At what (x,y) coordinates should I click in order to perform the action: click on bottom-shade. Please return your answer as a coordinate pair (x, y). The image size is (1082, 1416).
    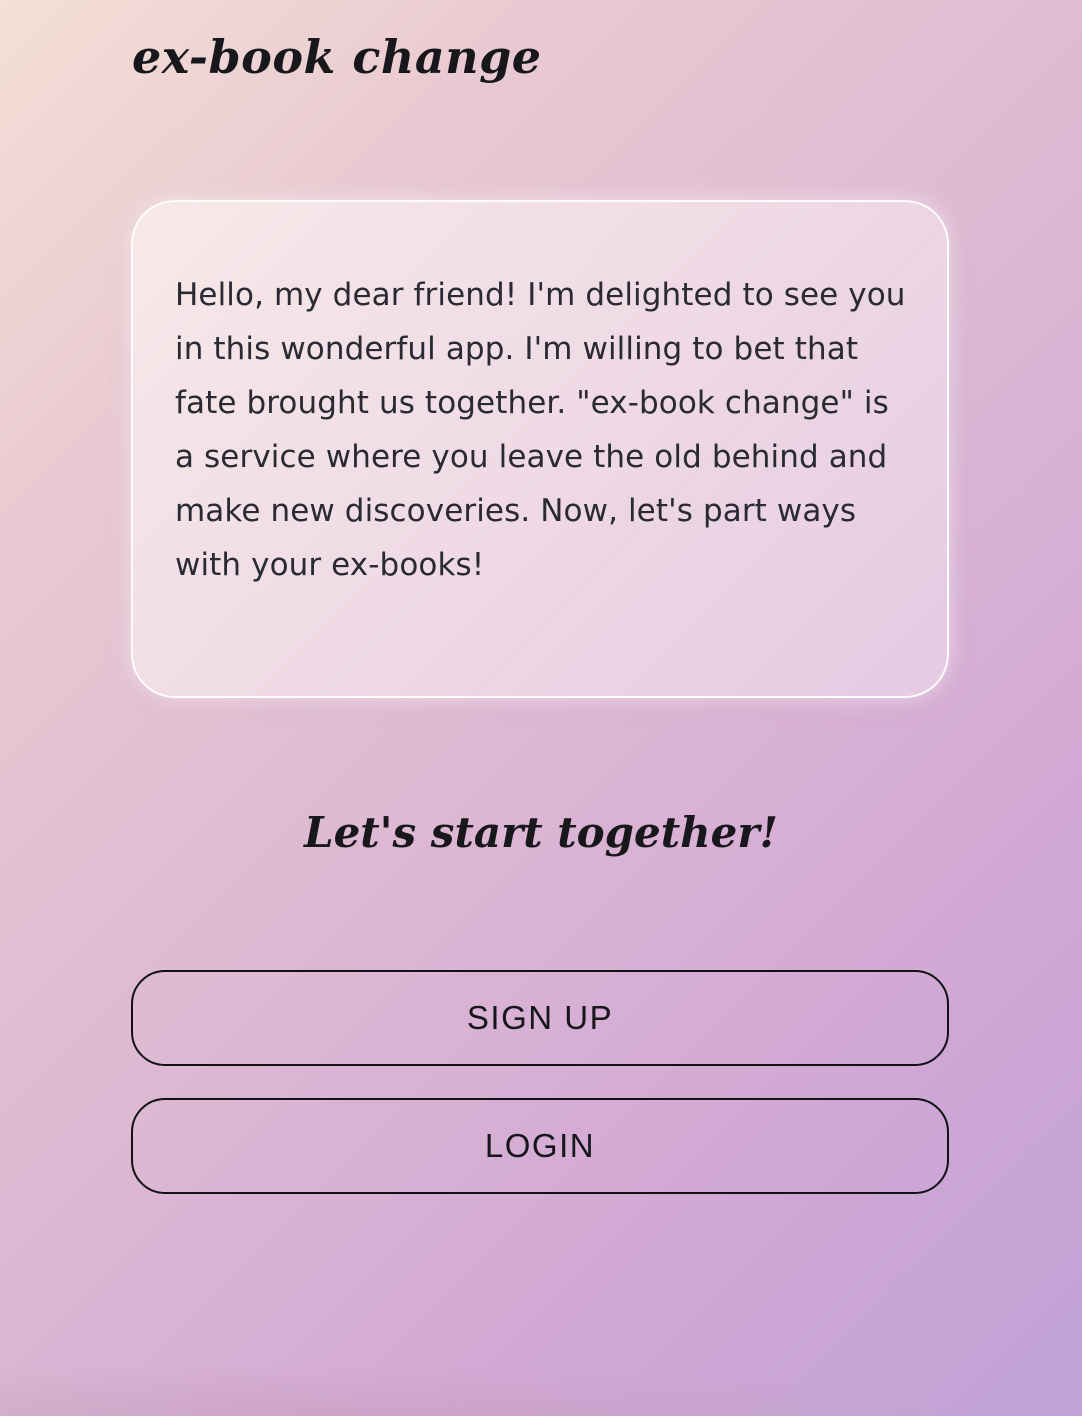
    Looking at the image, I should click on (541, 1386).